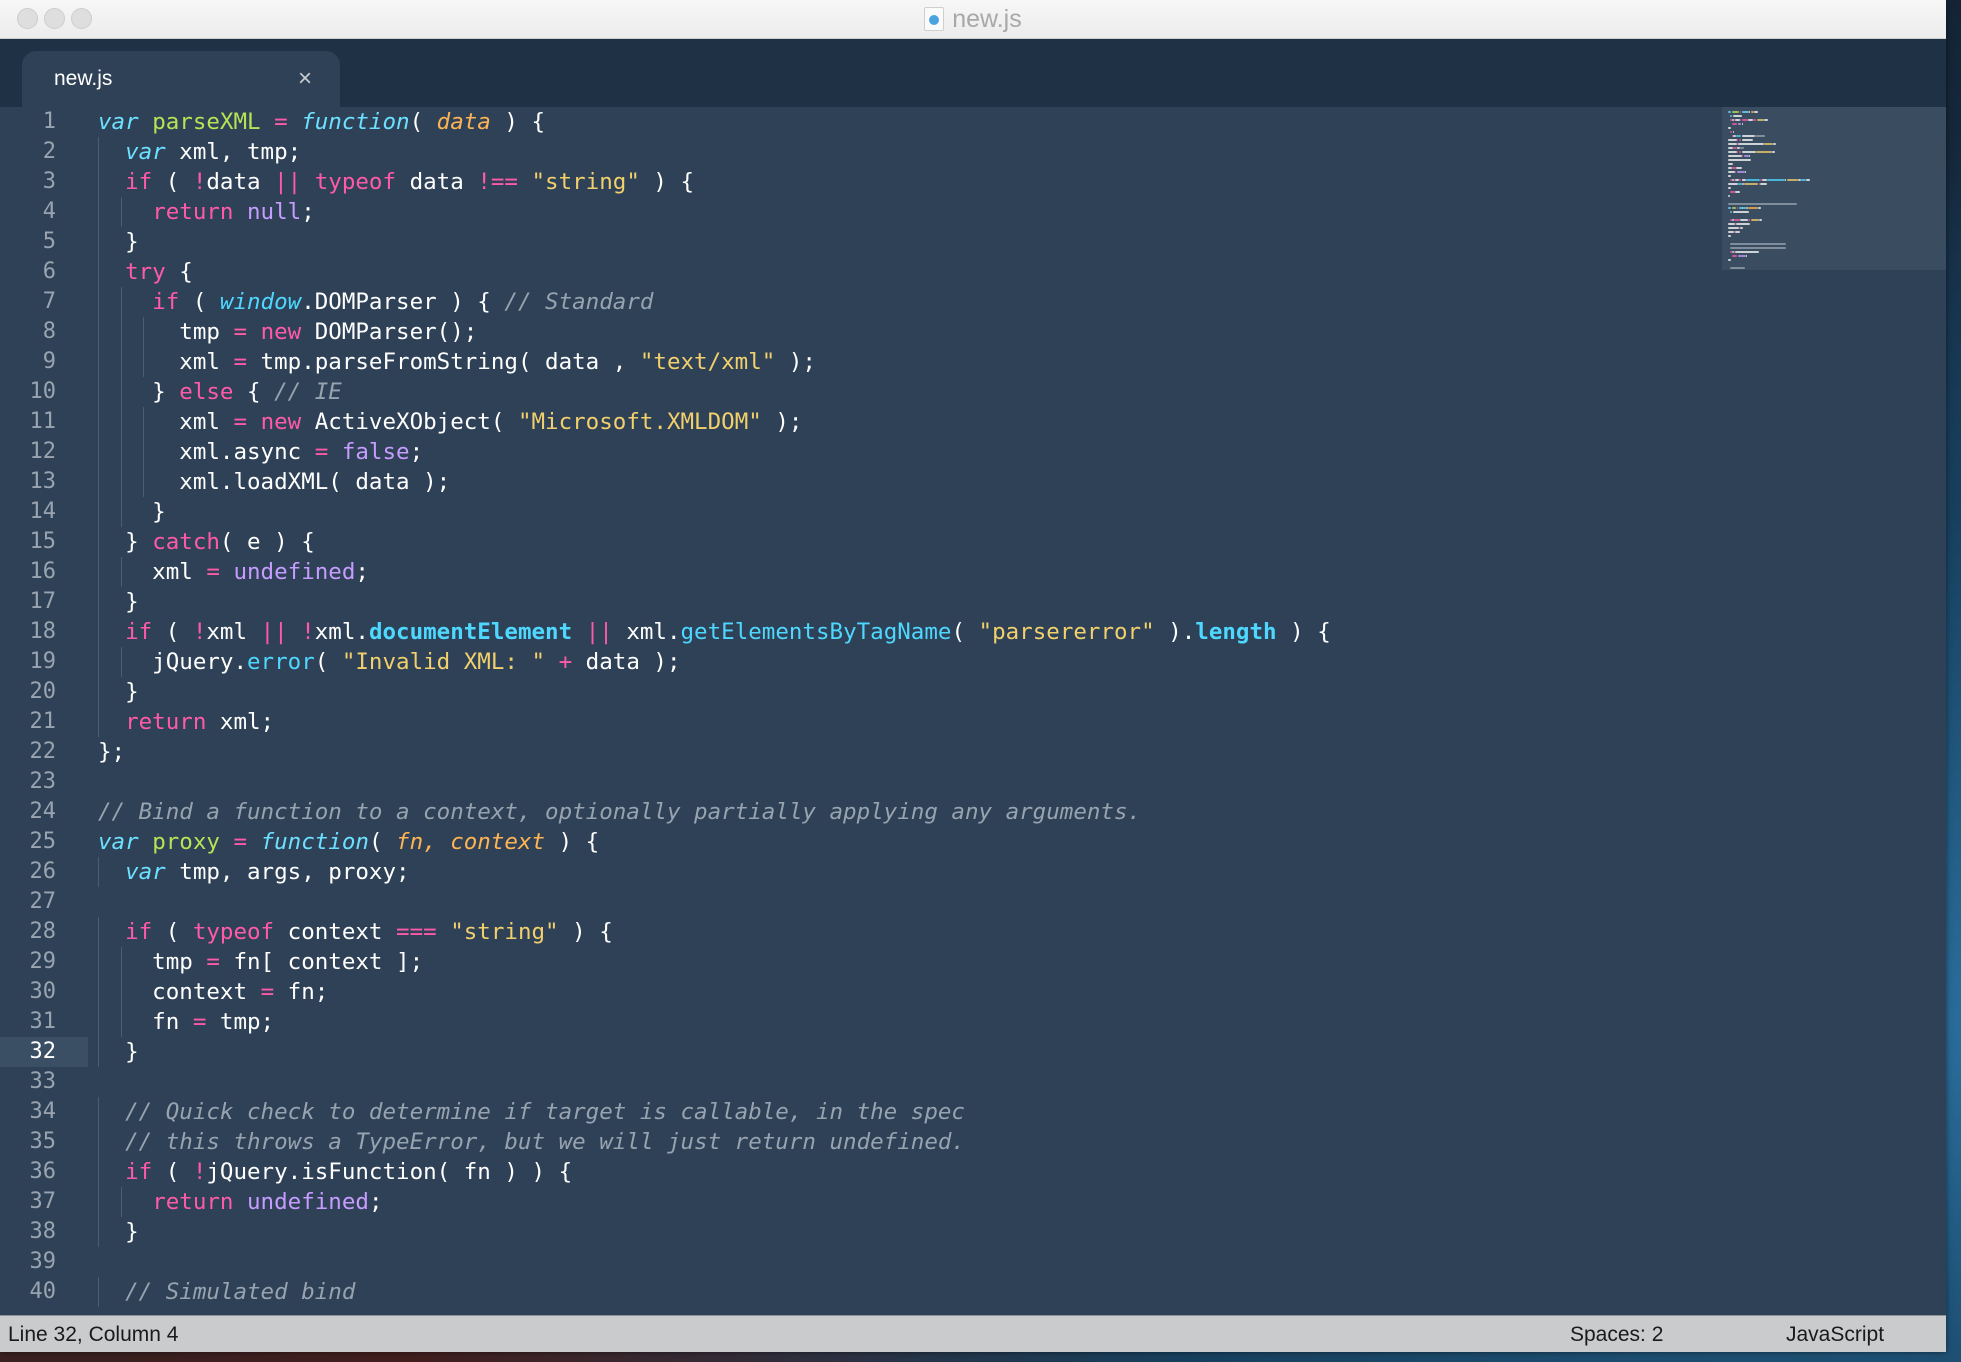  I want to click on code-line: var parseXML = function( data ) {, so click(321, 122).